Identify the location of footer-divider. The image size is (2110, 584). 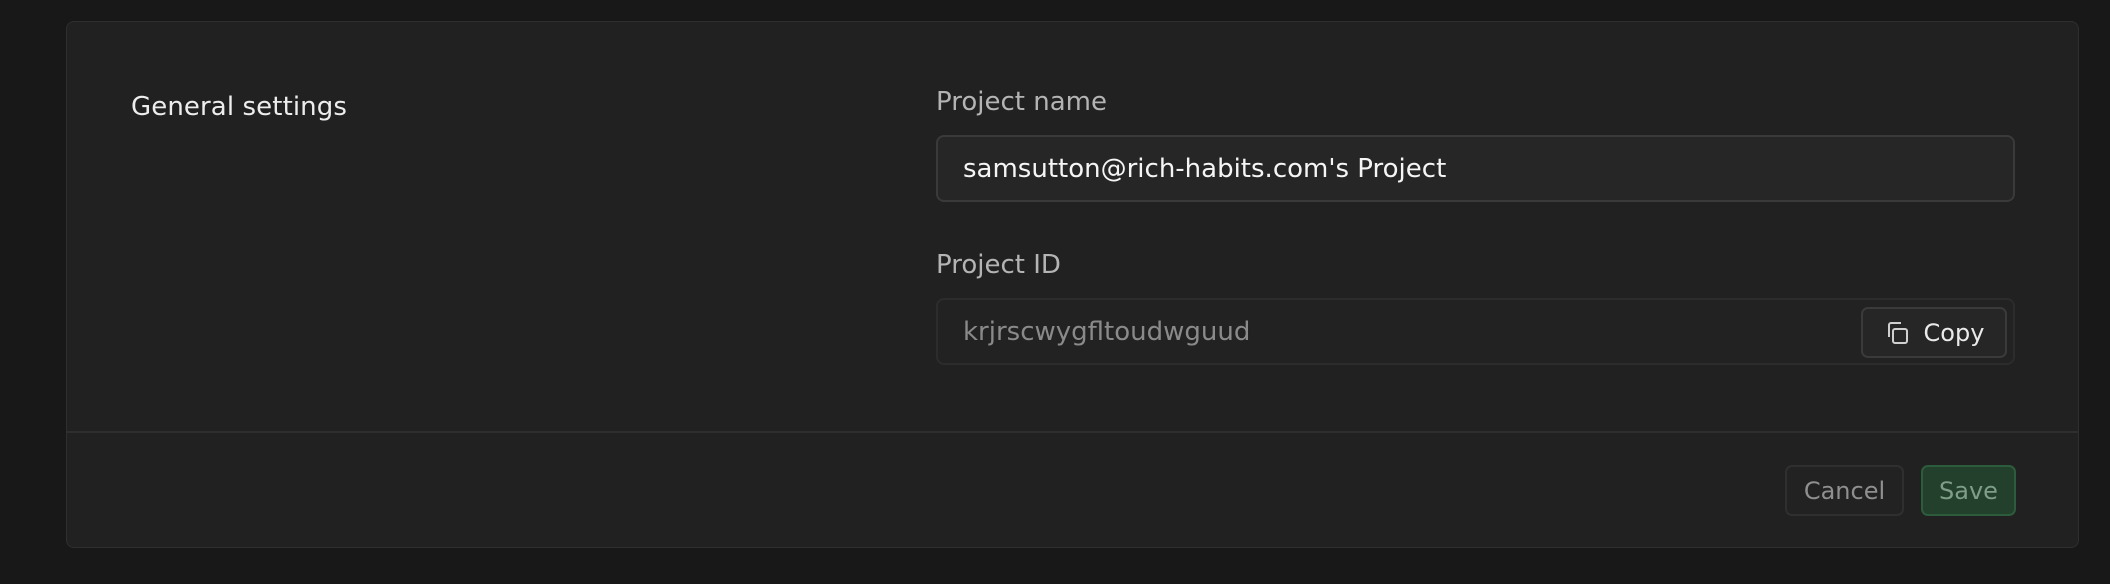
(1072, 432).